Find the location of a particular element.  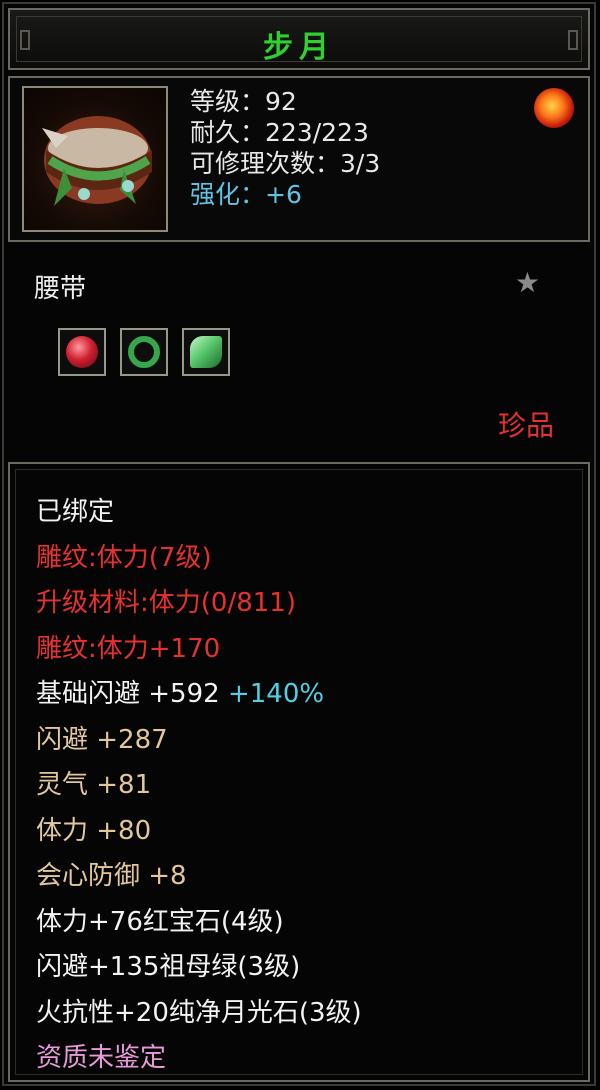

durability-stat: 耐久：223/223 is located at coordinates (279, 132).